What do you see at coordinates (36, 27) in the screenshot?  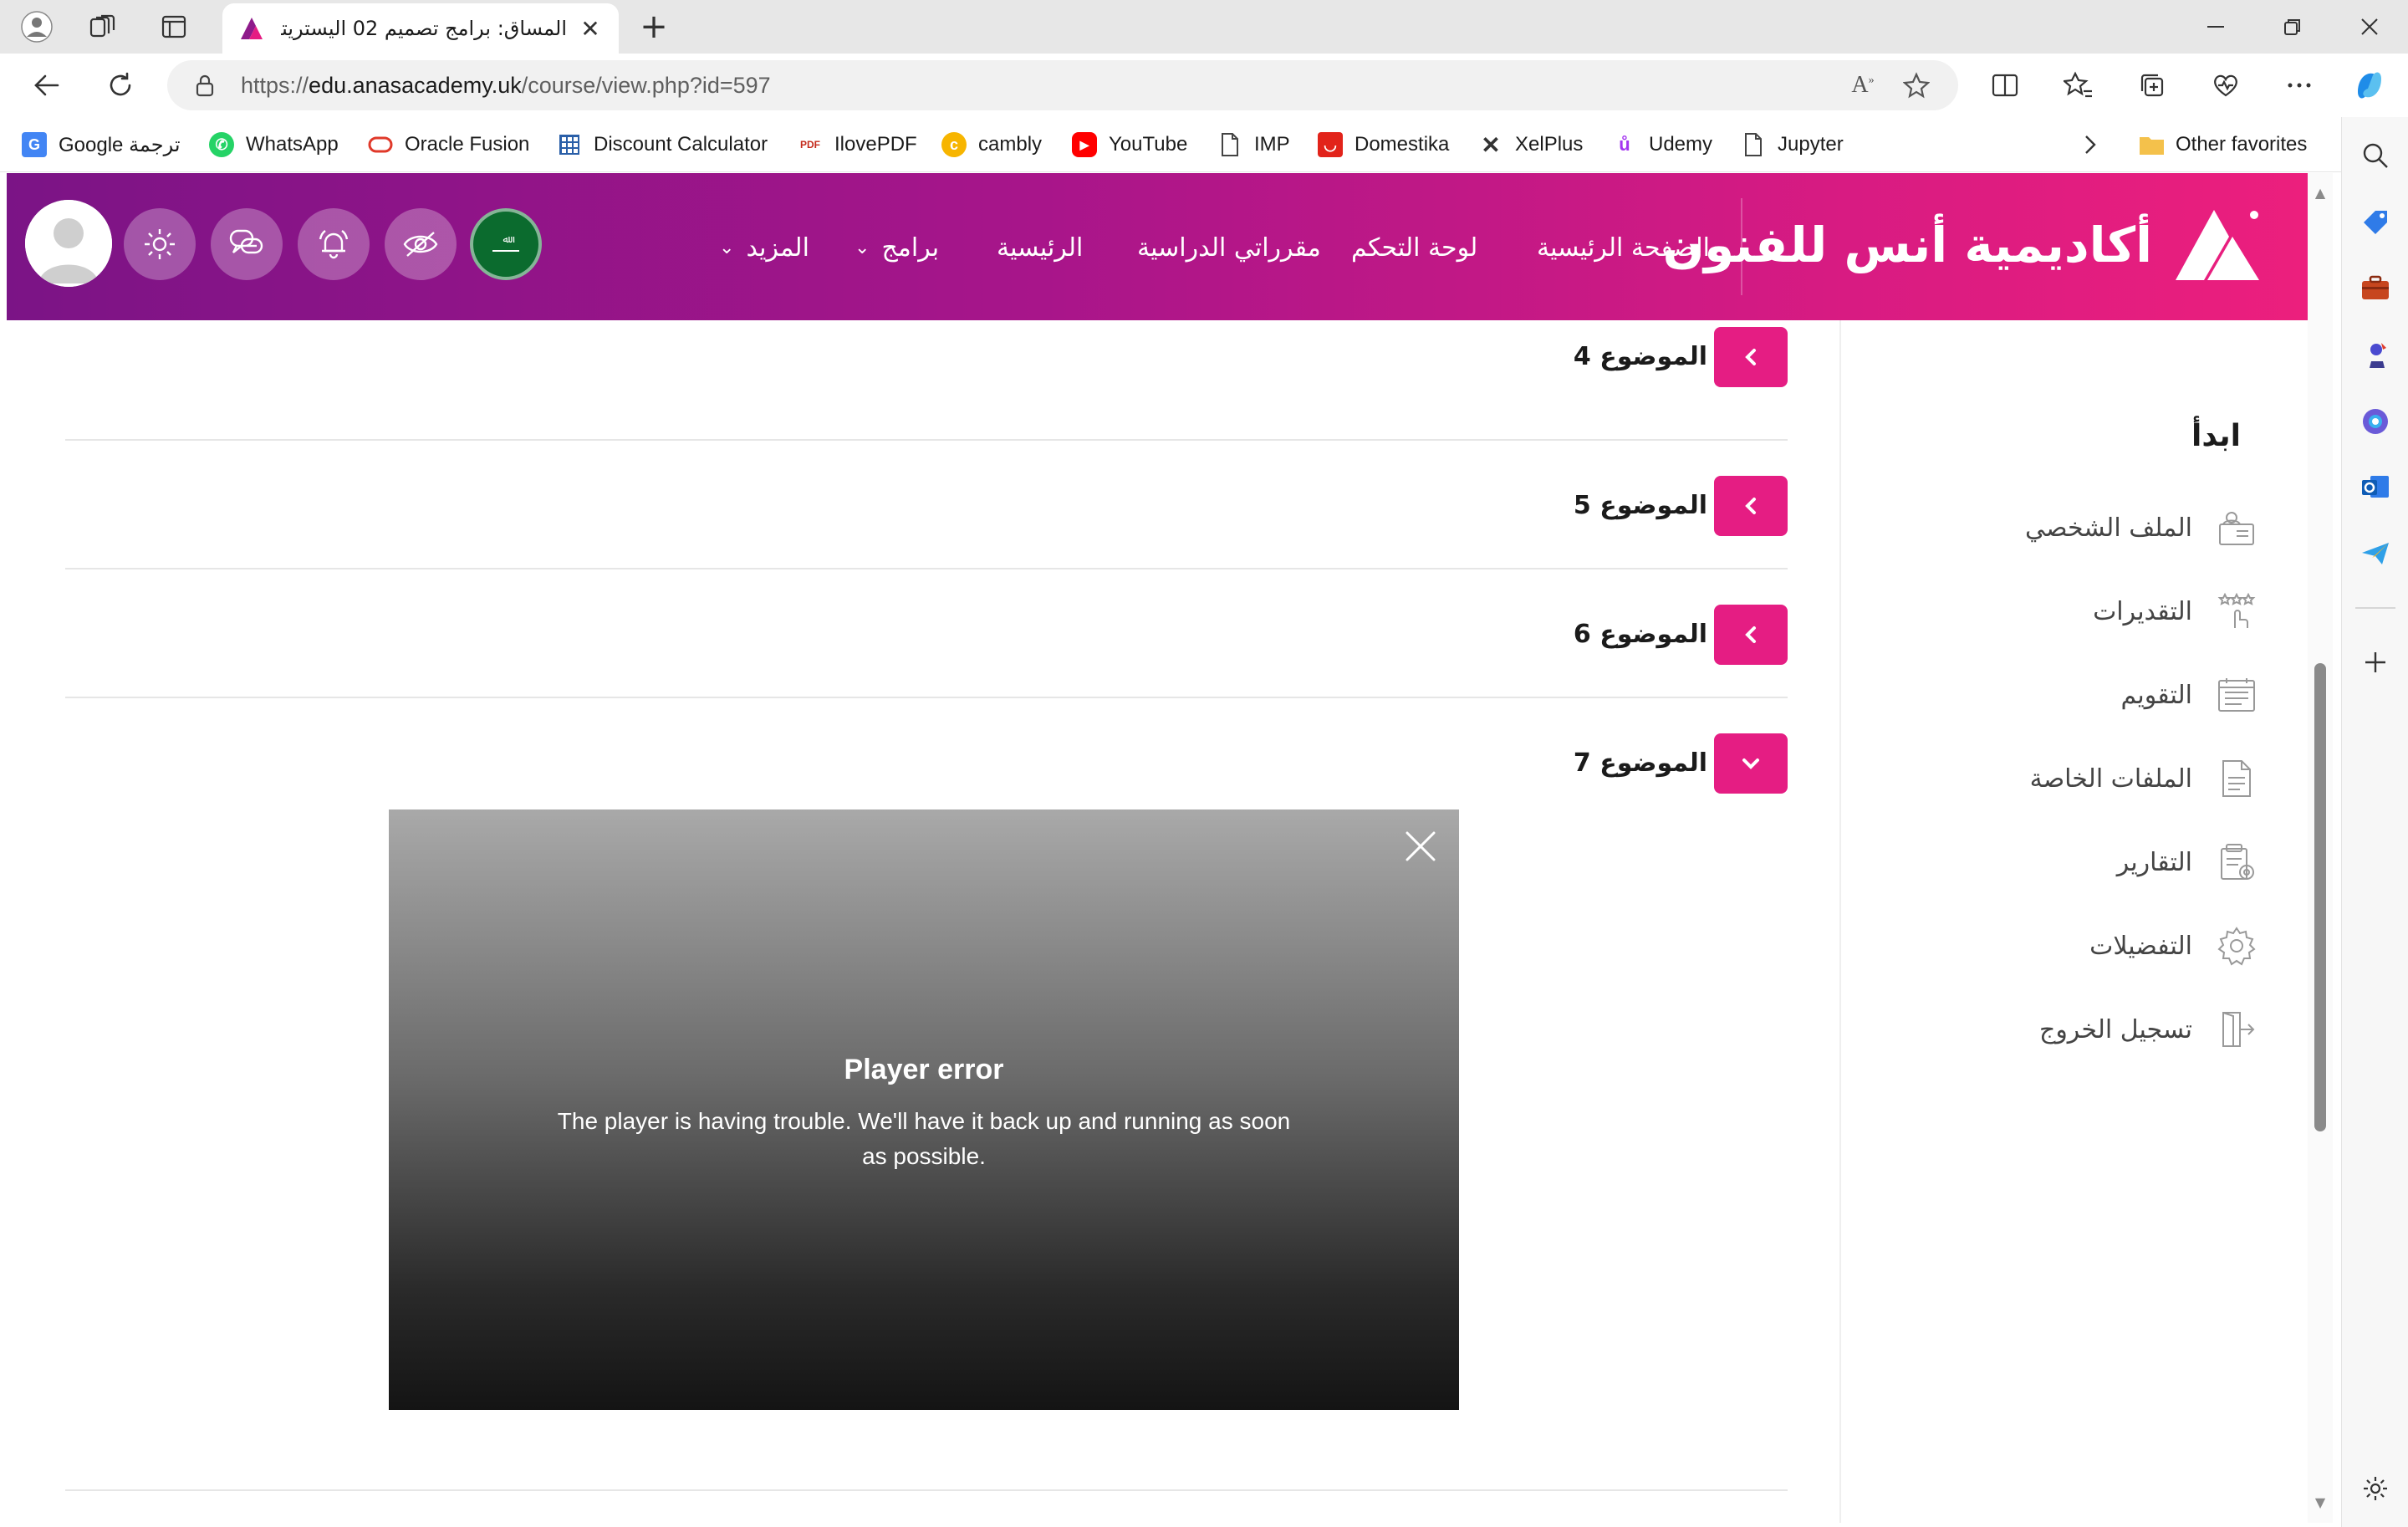 I see `profile-icon` at bounding box center [36, 27].